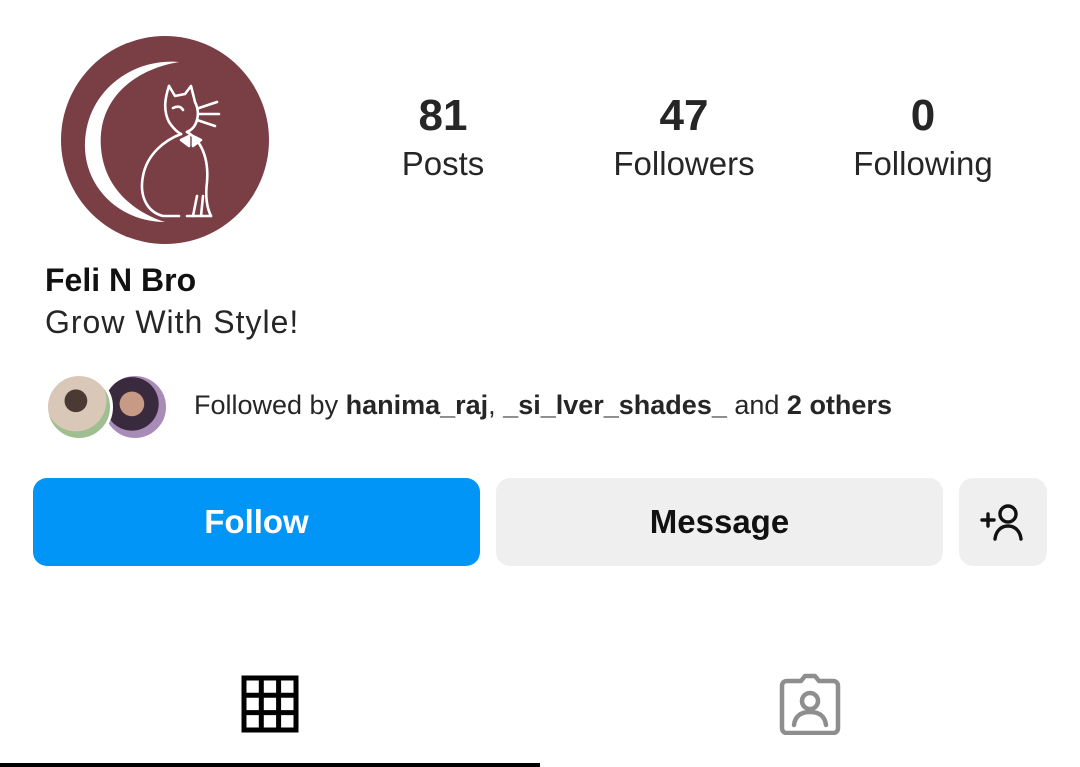 The height and width of the screenshot is (767, 1080). What do you see at coordinates (684, 115) in the screenshot?
I see `followers-count: 47` at bounding box center [684, 115].